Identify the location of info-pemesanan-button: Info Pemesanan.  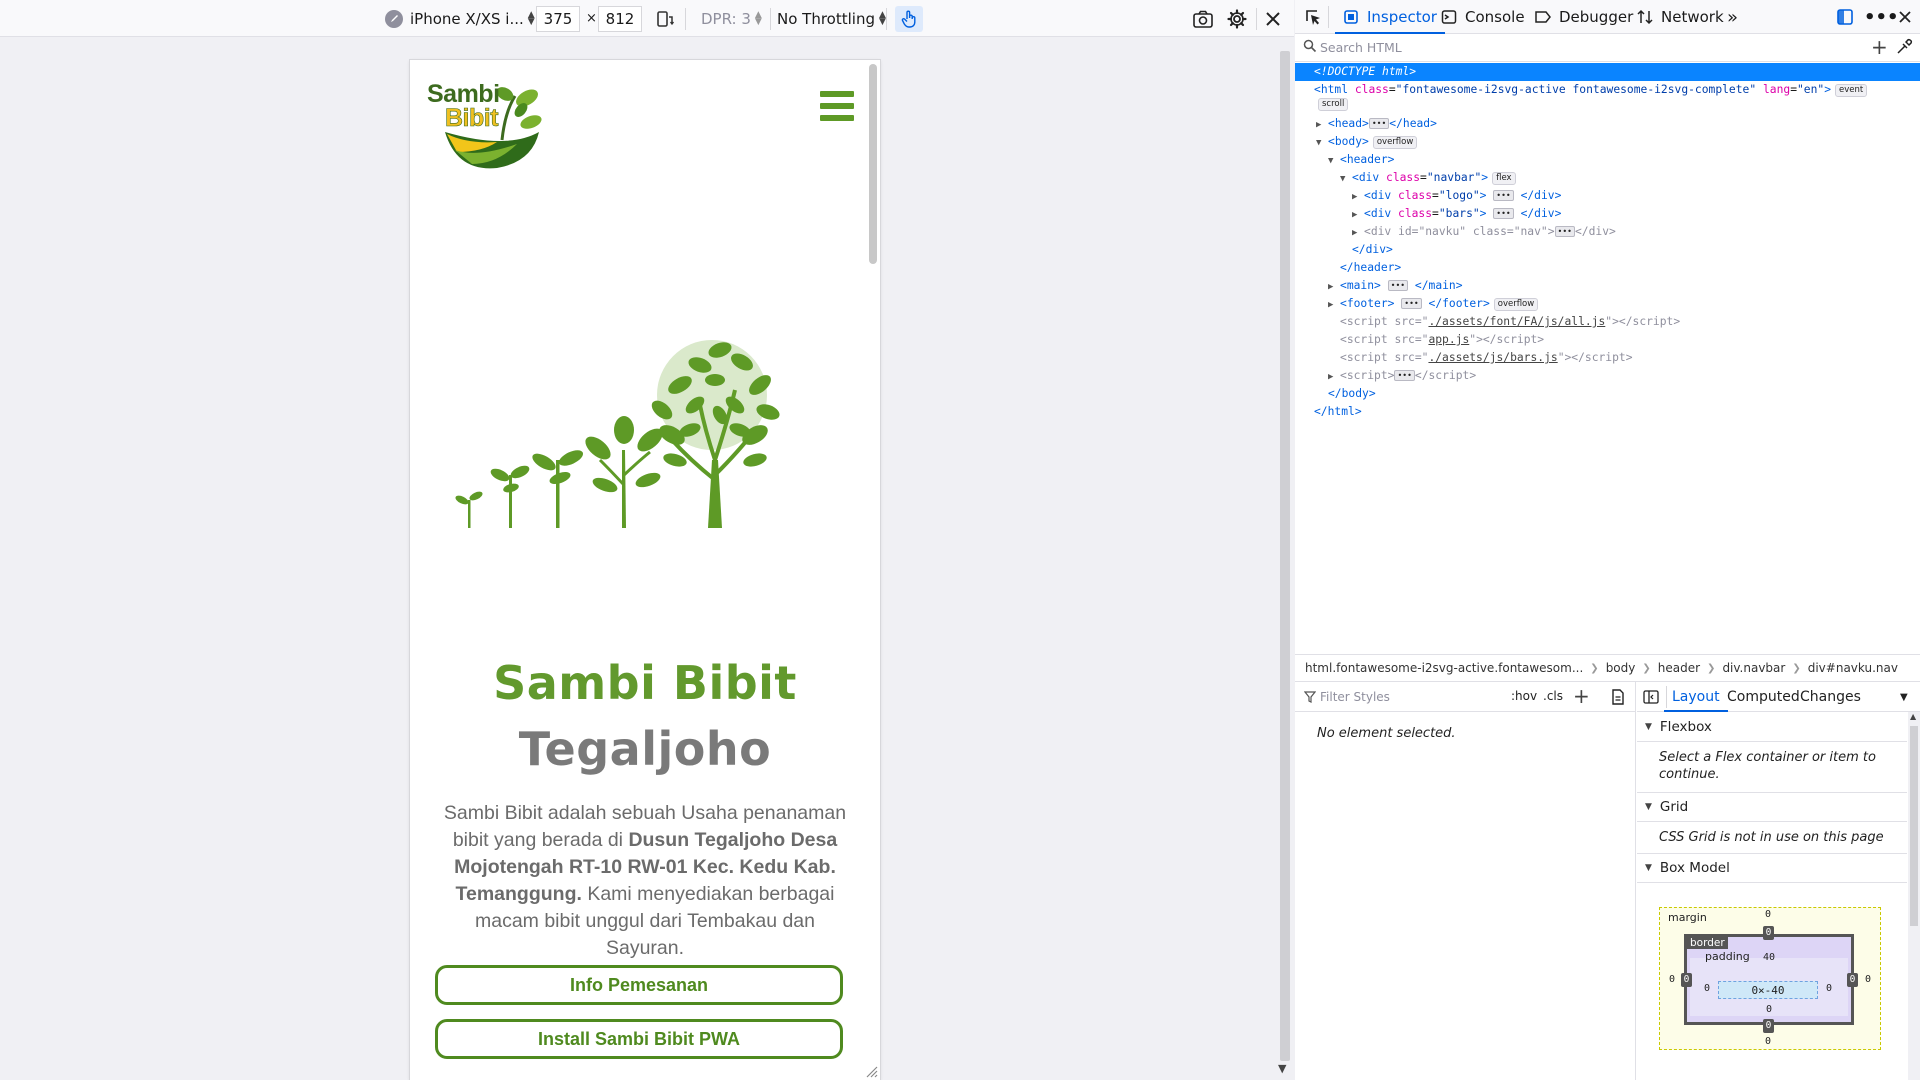
(639, 985).